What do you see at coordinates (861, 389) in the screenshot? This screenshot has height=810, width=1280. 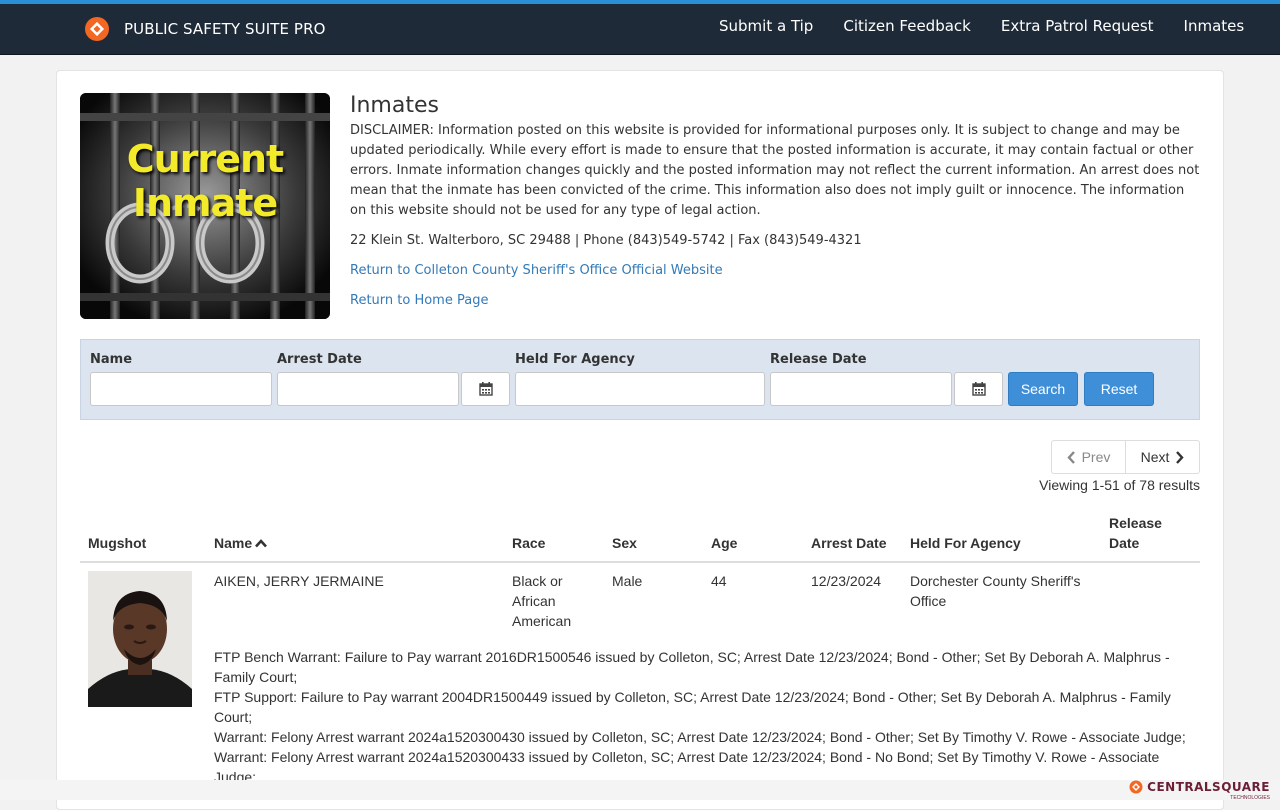 I see `release-date-input` at bounding box center [861, 389].